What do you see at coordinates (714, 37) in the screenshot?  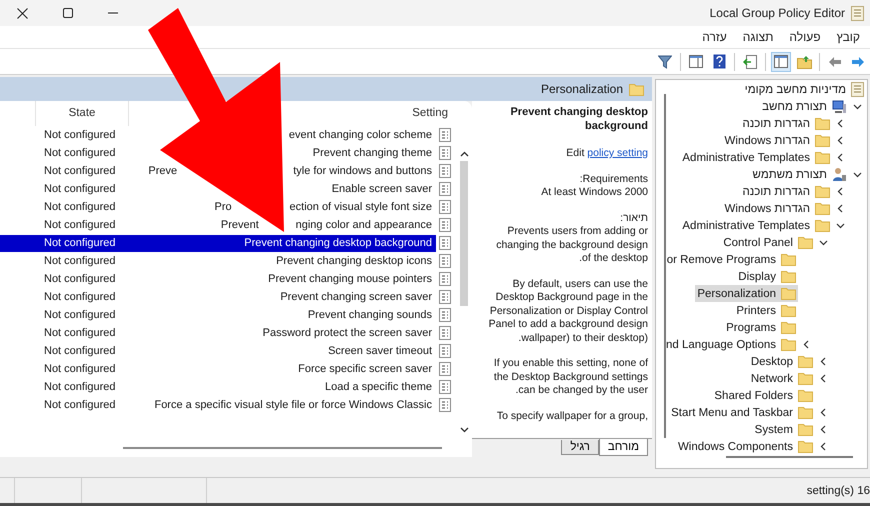 I see `menu-item: עזרה` at bounding box center [714, 37].